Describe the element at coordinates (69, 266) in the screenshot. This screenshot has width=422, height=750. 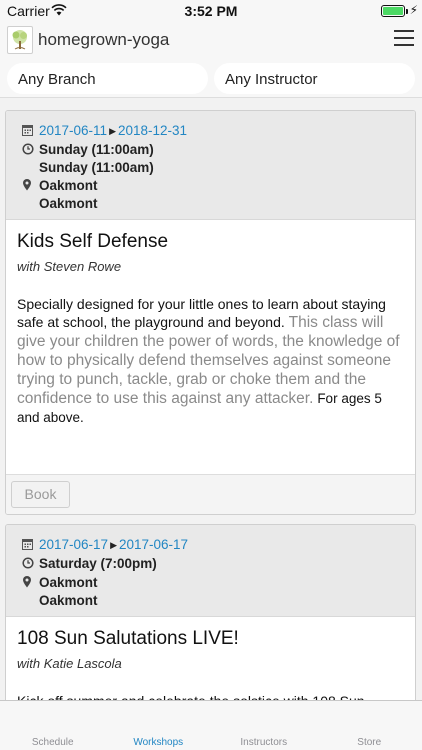
I see `workshop-instructor: with Steven Rowe` at that location.